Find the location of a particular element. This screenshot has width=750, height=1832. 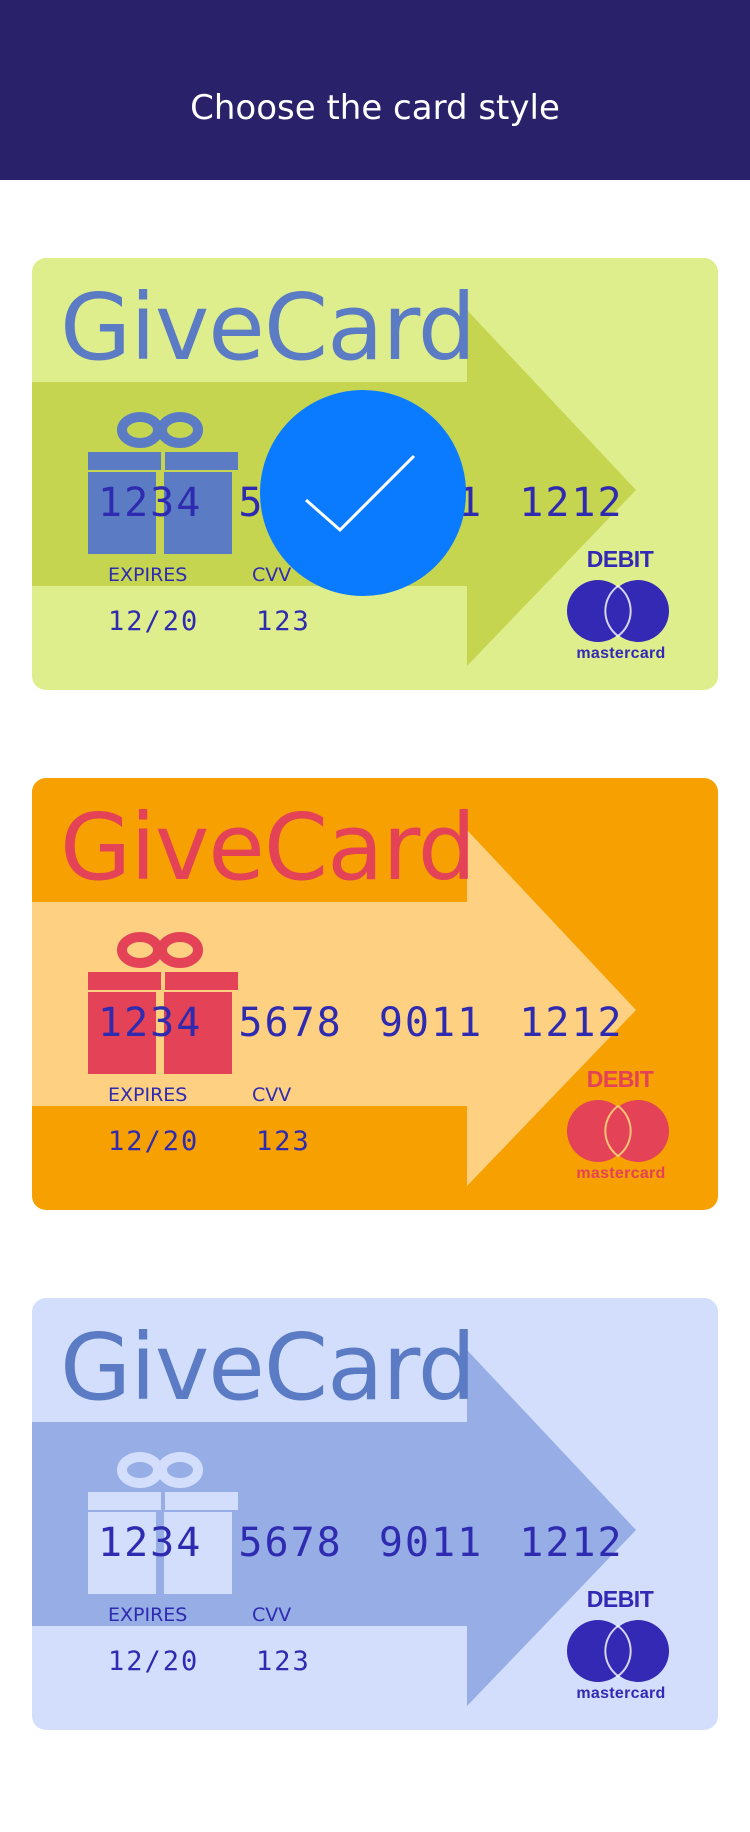

page-title: Choose the card style is located at coordinates (375, 108).